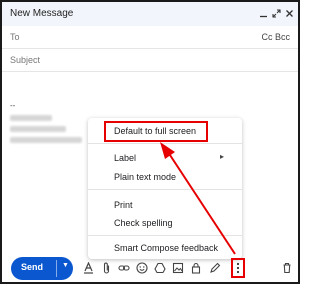 Image resolution: width=320 pixels, height=284 pixels. What do you see at coordinates (150, 14) in the screenshot?
I see `compose-titlebar: New Message` at bounding box center [150, 14].